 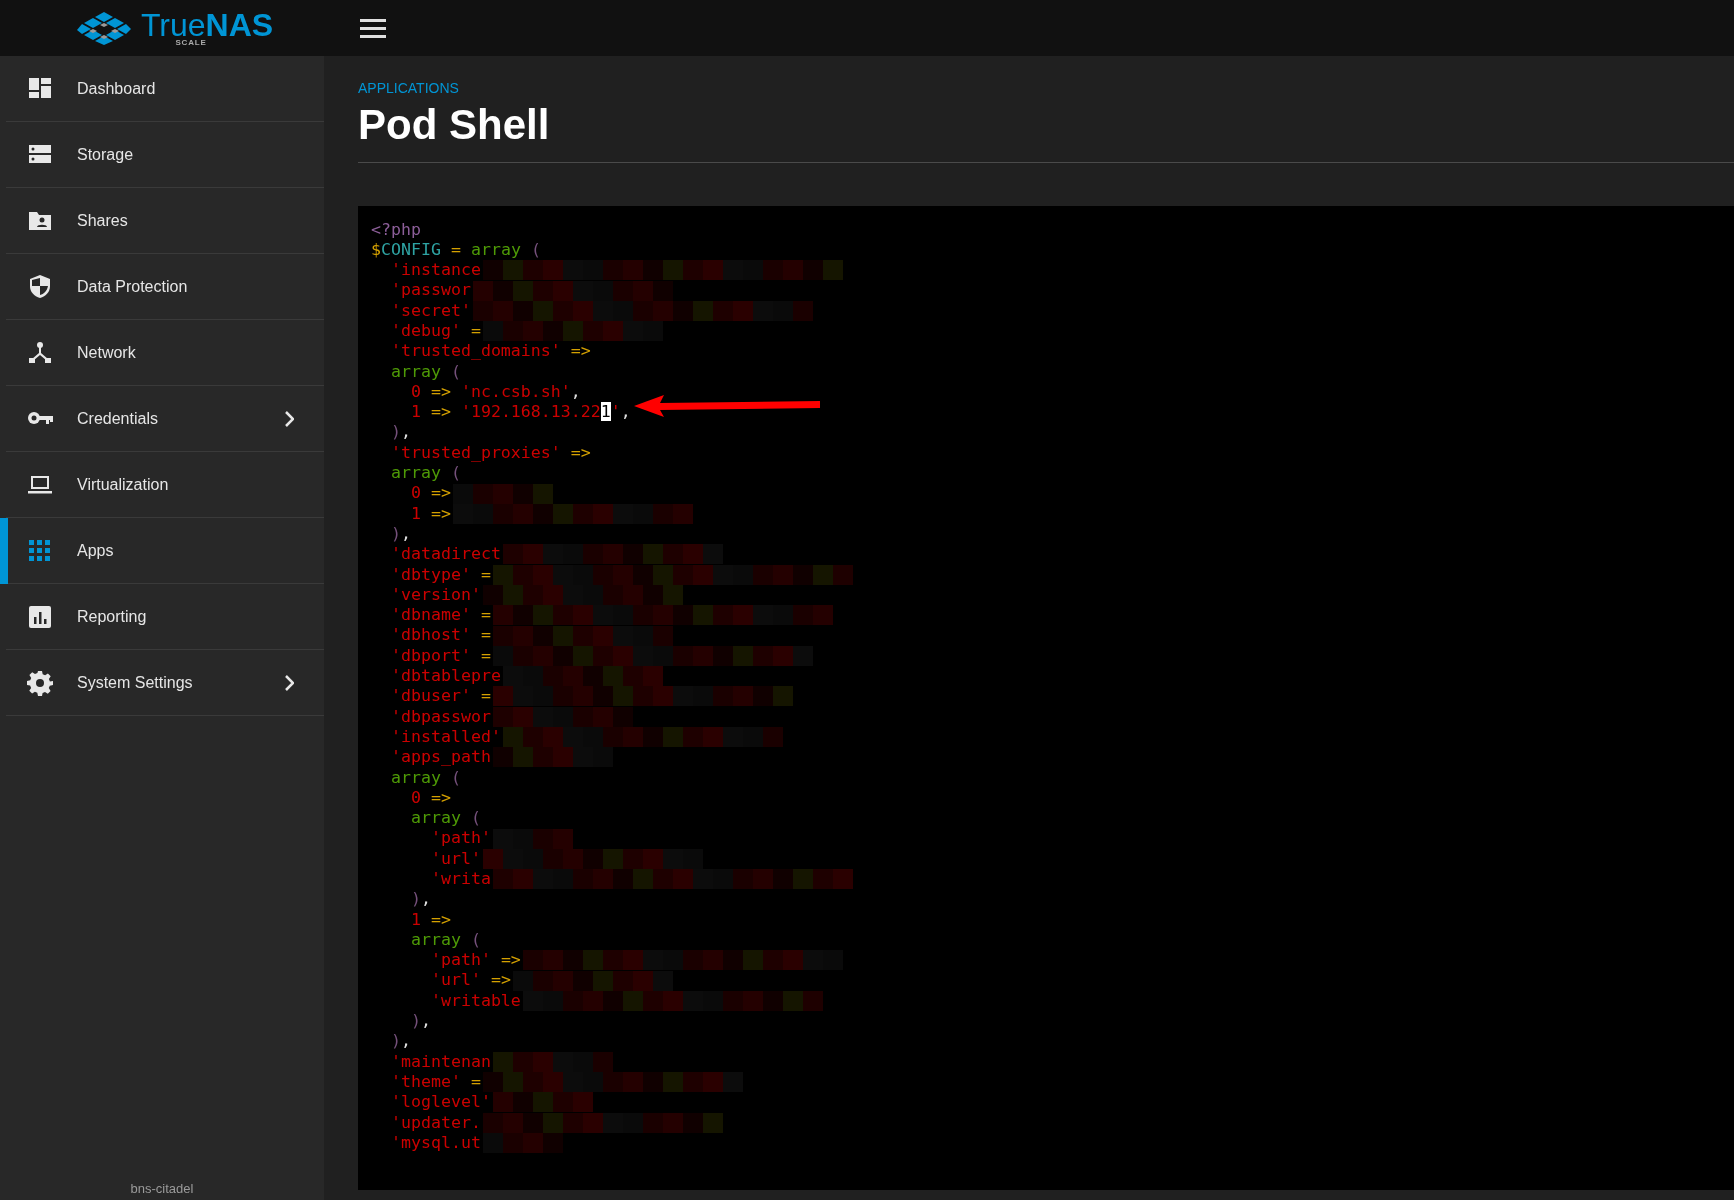 I want to click on code-line: 'writa, so click(x=460, y=879).